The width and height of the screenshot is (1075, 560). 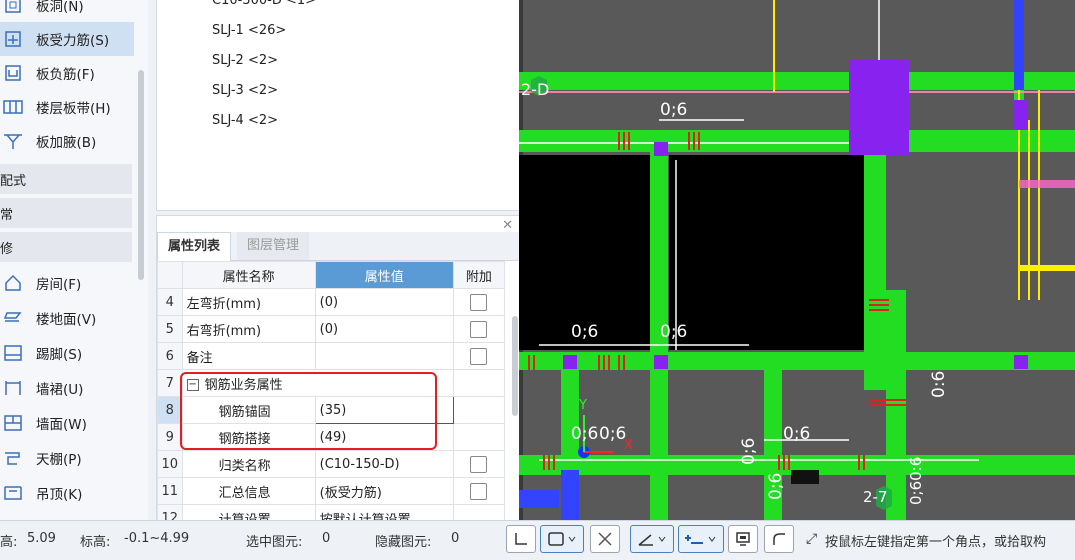 I want to click on tree-category: 常, so click(x=66, y=213).